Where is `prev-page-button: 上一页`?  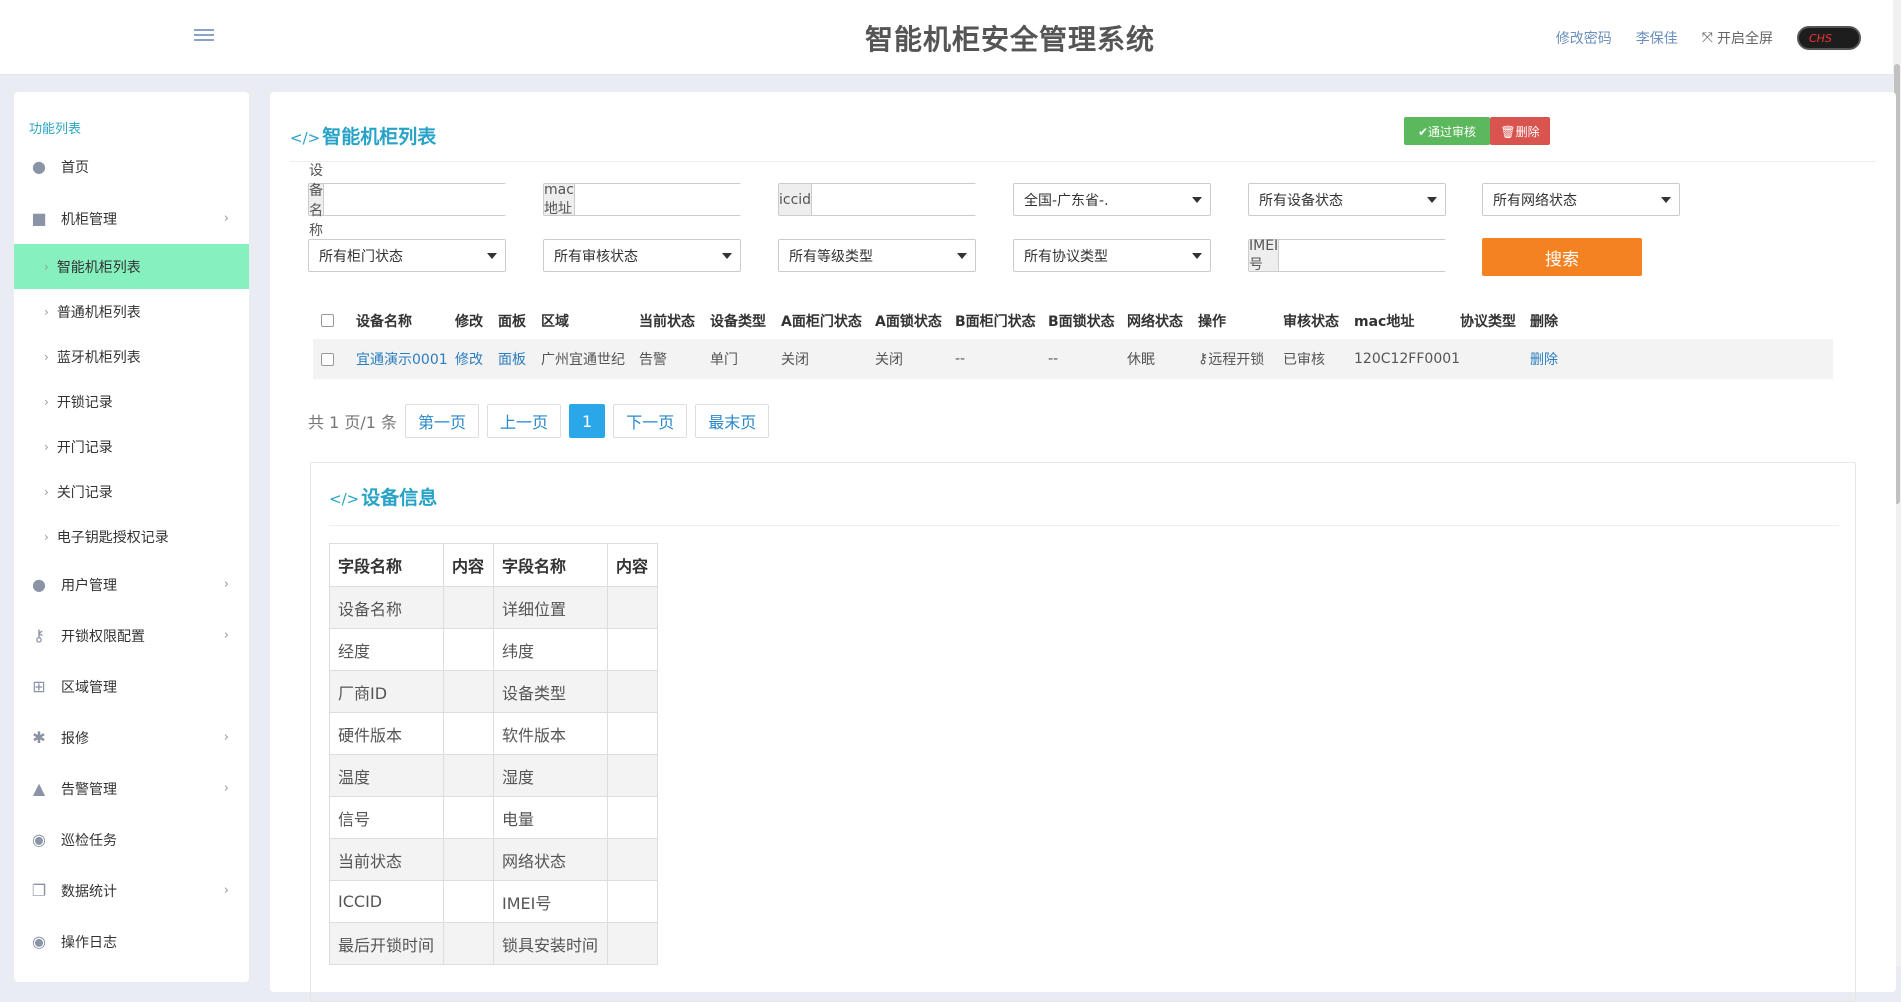
prev-page-button: 上一页 is located at coordinates (524, 421).